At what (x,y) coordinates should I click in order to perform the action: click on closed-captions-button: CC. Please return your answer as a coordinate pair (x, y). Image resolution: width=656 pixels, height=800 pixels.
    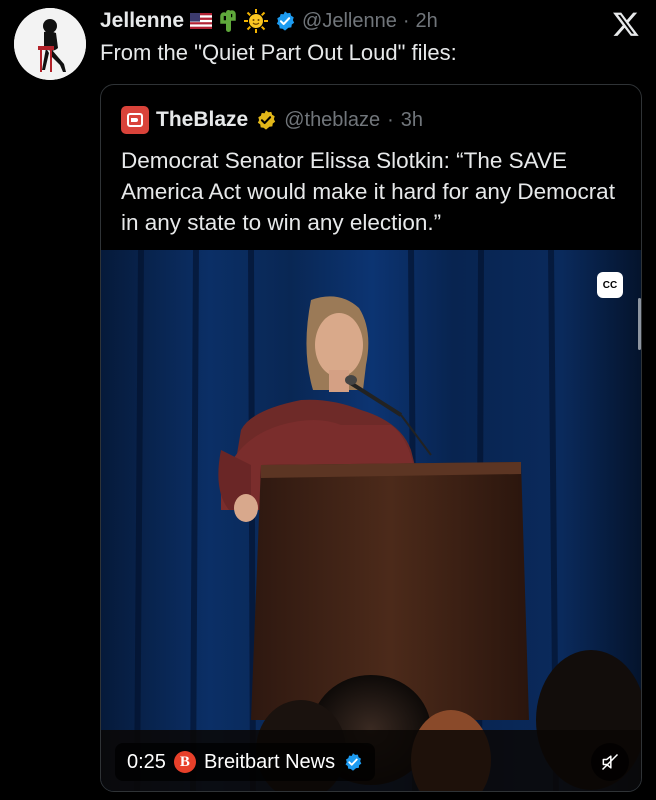
    Looking at the image, I should click on (610, 285).